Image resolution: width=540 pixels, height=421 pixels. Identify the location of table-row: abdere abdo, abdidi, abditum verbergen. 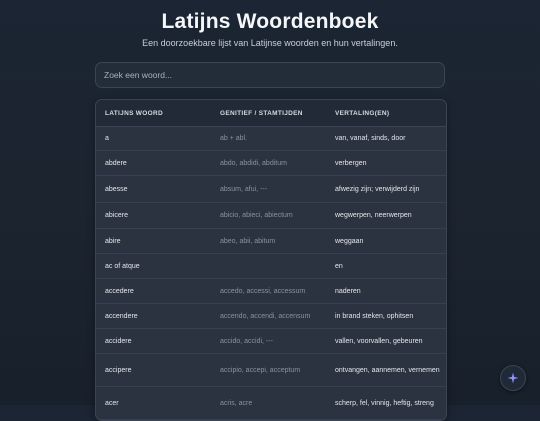
(271, 163).